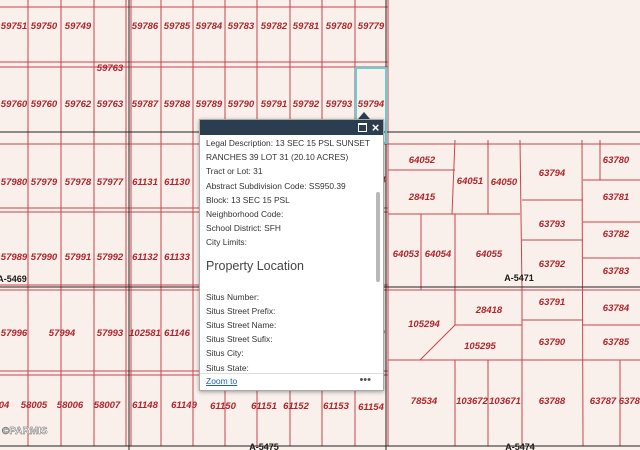 The width and height of the screenshot is (640, 450). I want to click on situs-street-name: Situs Street Name:, so click(241, 325).